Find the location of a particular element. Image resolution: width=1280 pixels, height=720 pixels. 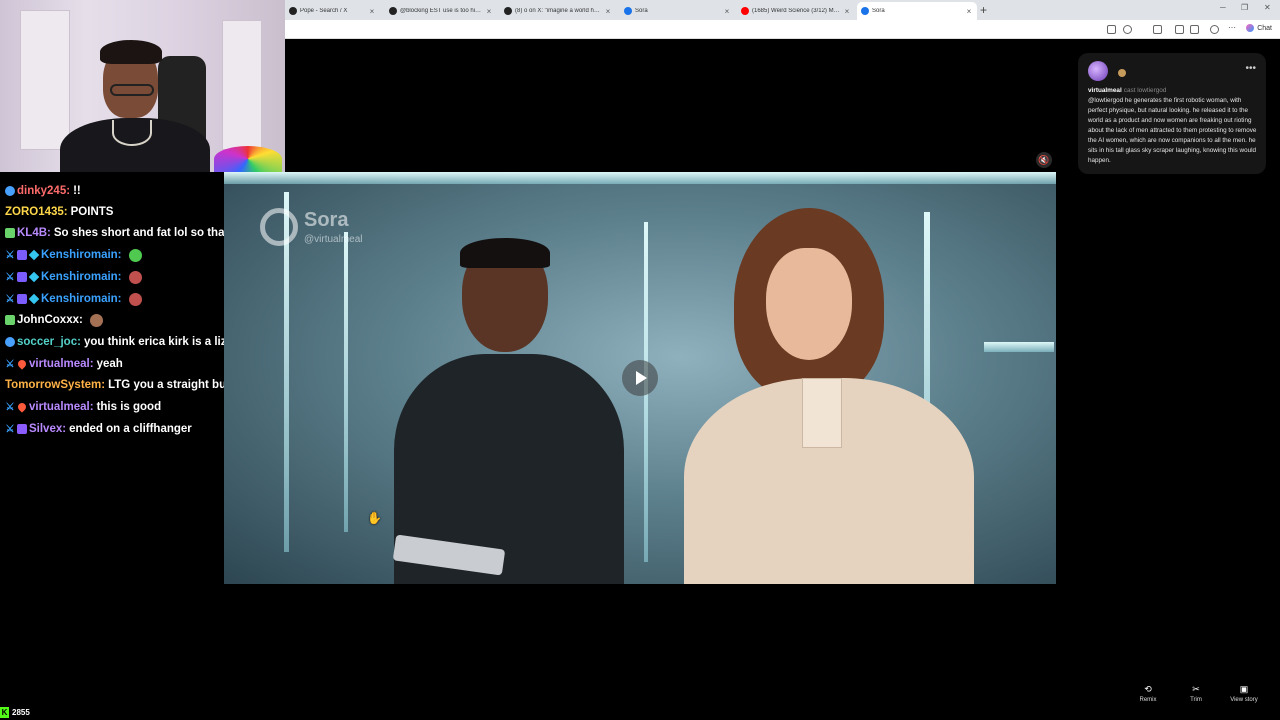

prompt-header: virtualmeal cast lowtiergod is located at coordinates (1127, 90).